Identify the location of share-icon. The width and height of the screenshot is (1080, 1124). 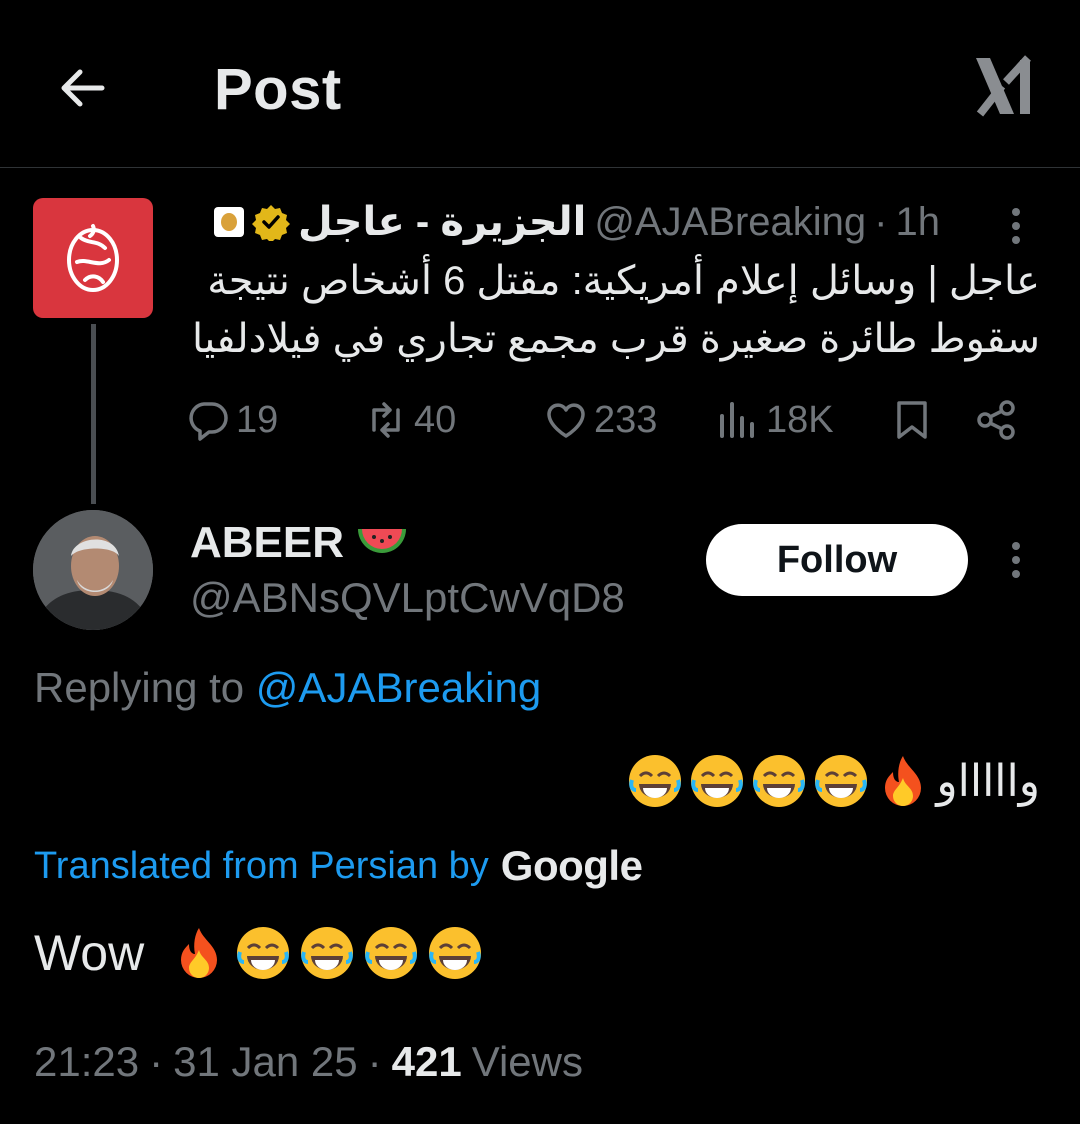
(996, 420).